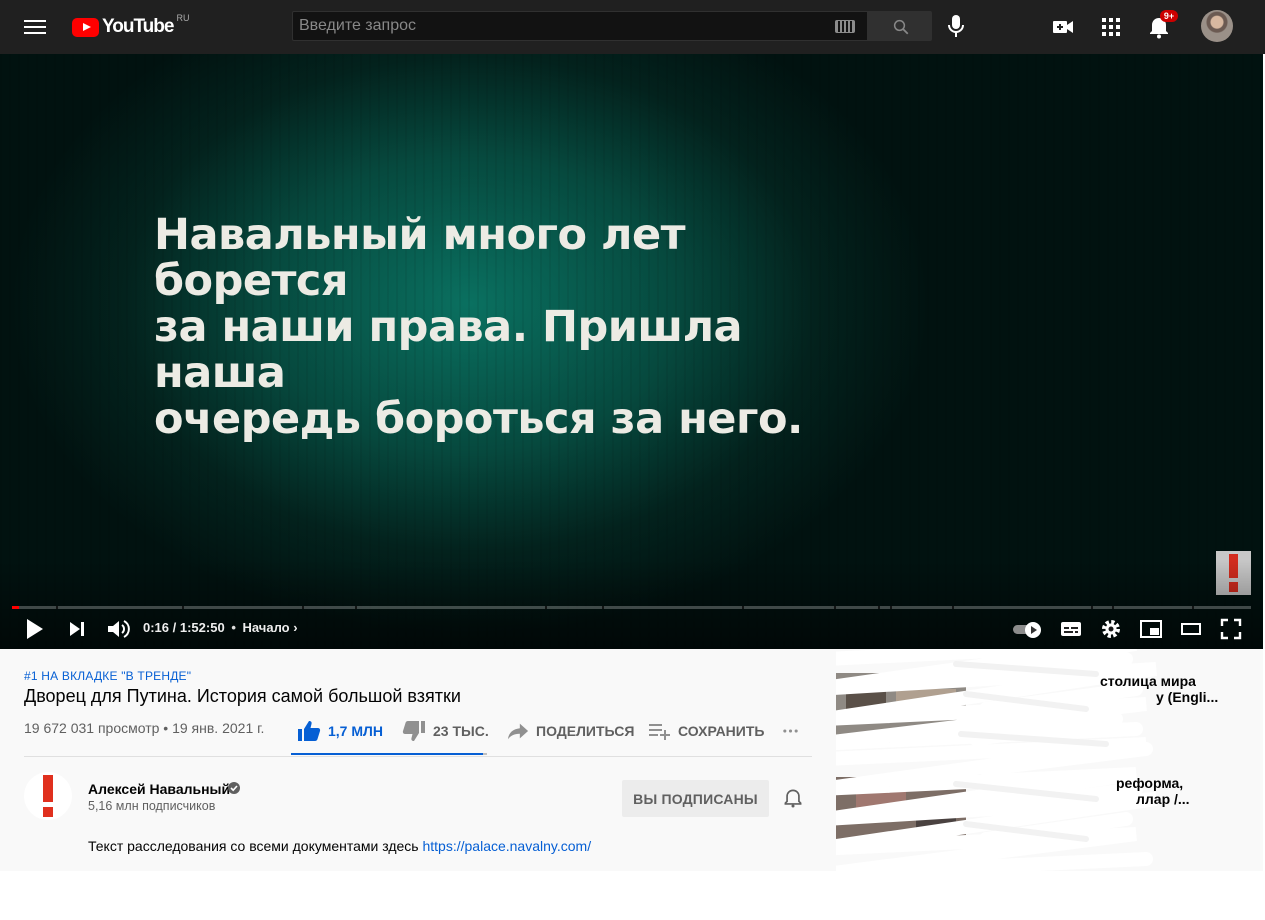  What do you see at coordinates (420, 258) in the screenshot?
I see `video-frame-line: Навальный много лет борется` at bounding box center [420, 258].